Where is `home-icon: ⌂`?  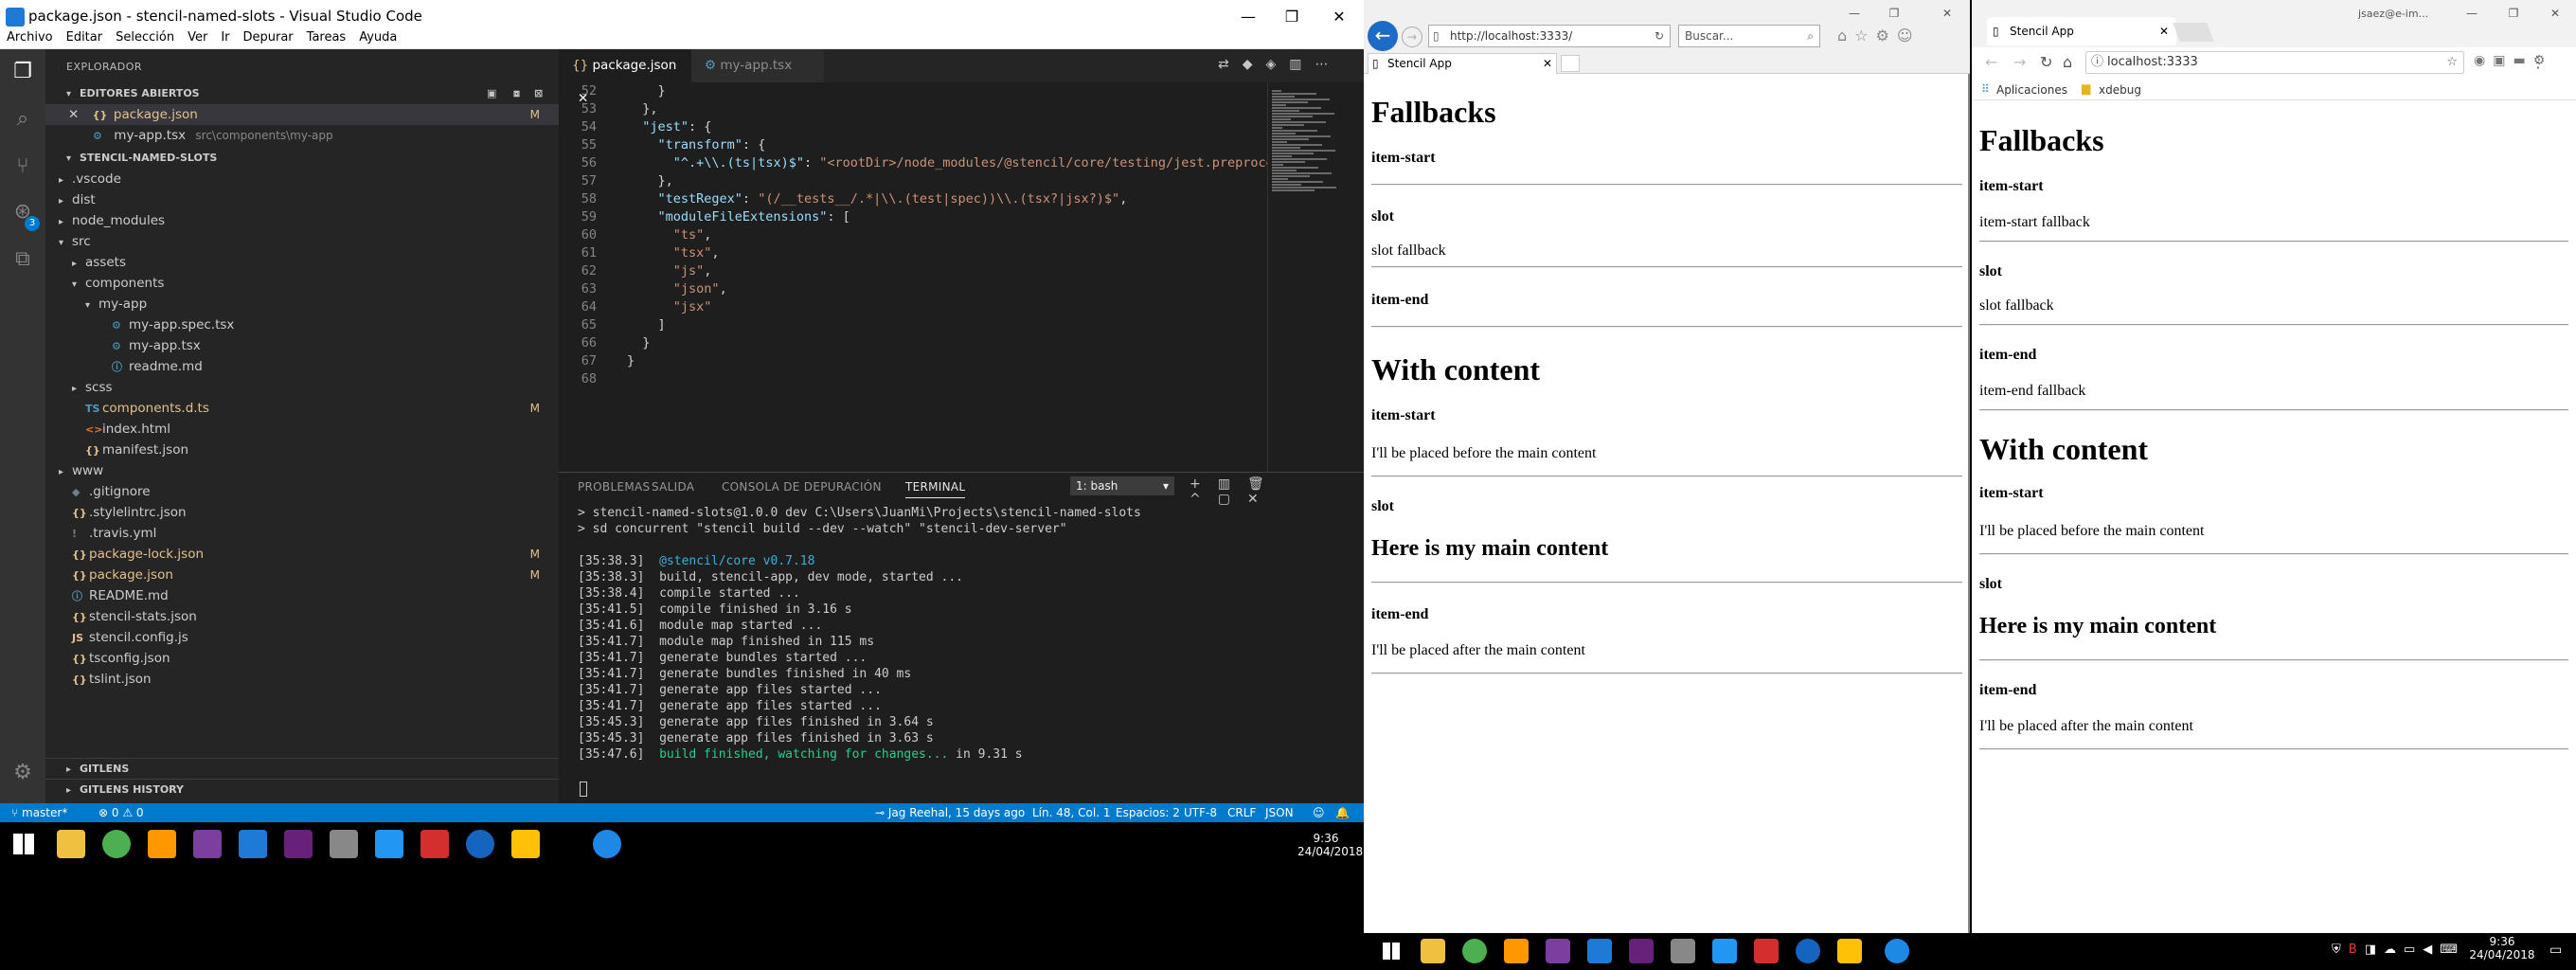
home-icon: ⌂ is located at coordinates (2067, 62).